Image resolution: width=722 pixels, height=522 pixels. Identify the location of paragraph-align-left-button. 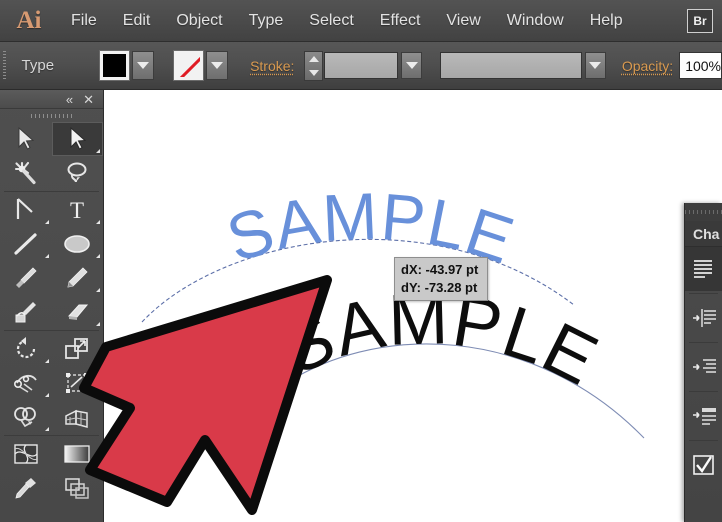
(703, 269).